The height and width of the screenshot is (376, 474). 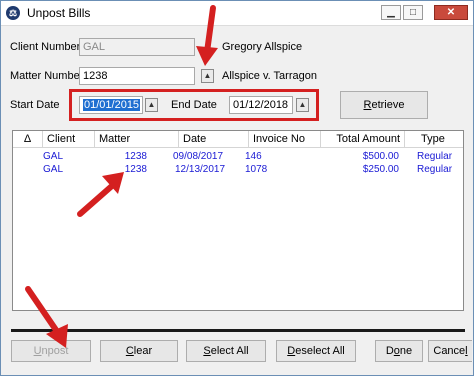 What do you see at coordinates (100, 194) in the screenshot?
I see `arrow-to-table-row-icon` at bounding box center [100, 194].